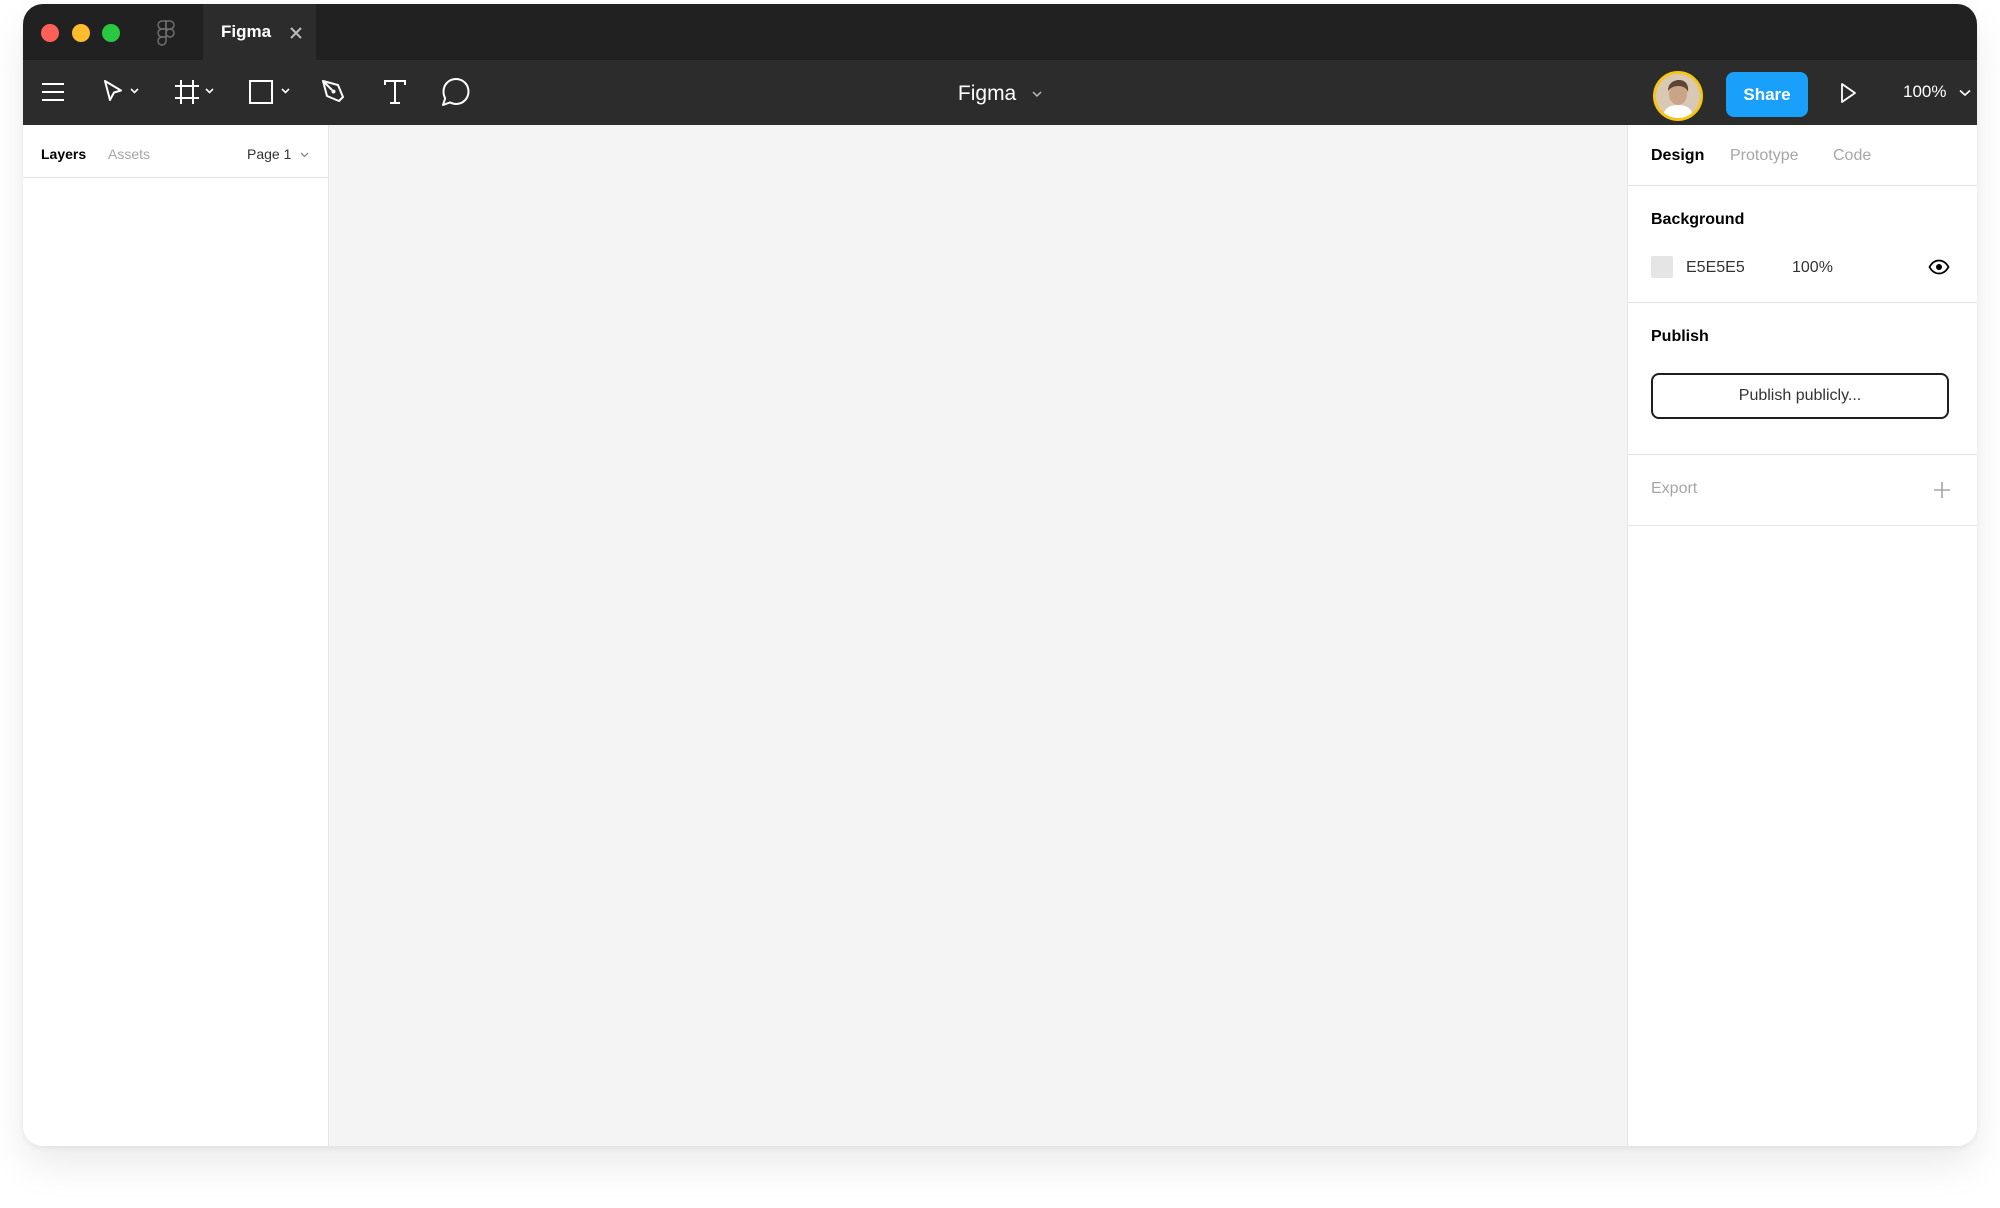 The image size is (2000, 1208). I want to click on background-hex-input: E5E5E5, so click(1715, 268).